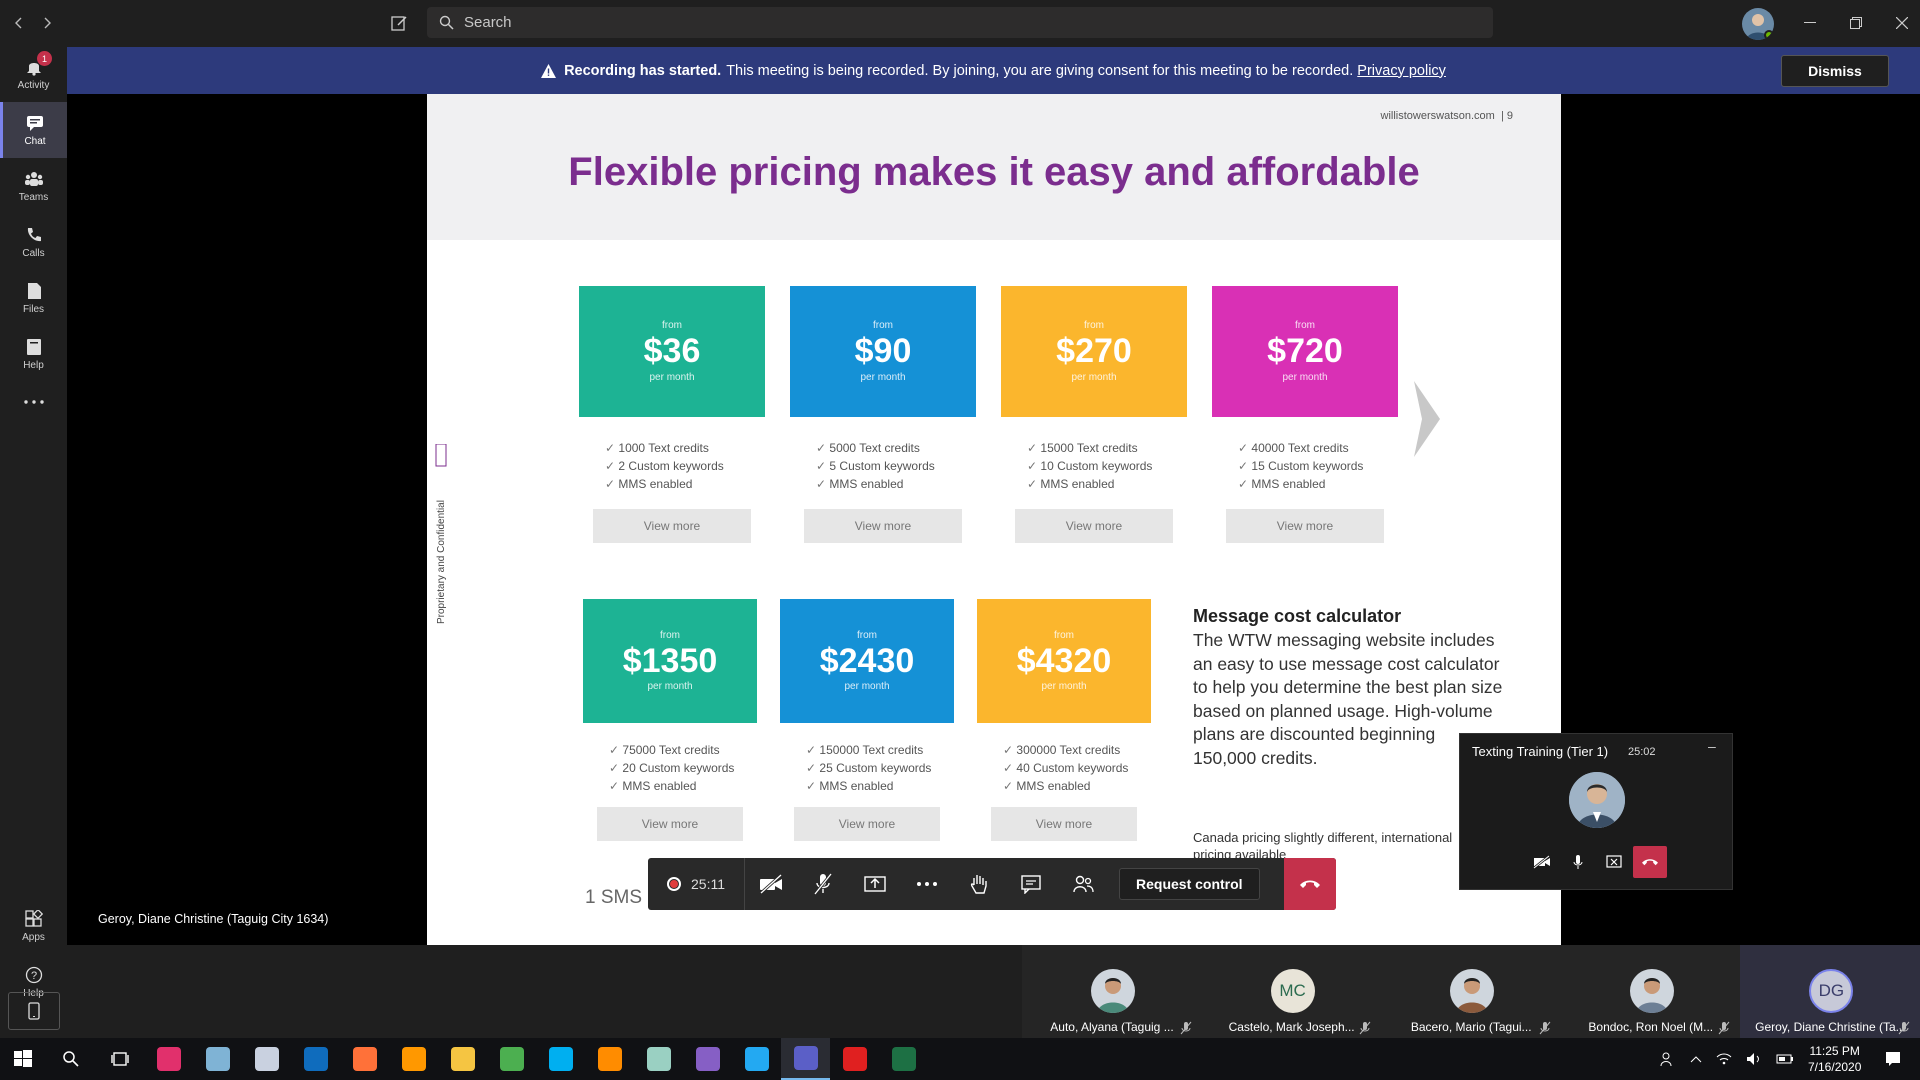  What do you see at coordinates (33, 74) in the screenshot?
I see `rail-item-activity: 1 Activity` at bounding box center [33, 74].